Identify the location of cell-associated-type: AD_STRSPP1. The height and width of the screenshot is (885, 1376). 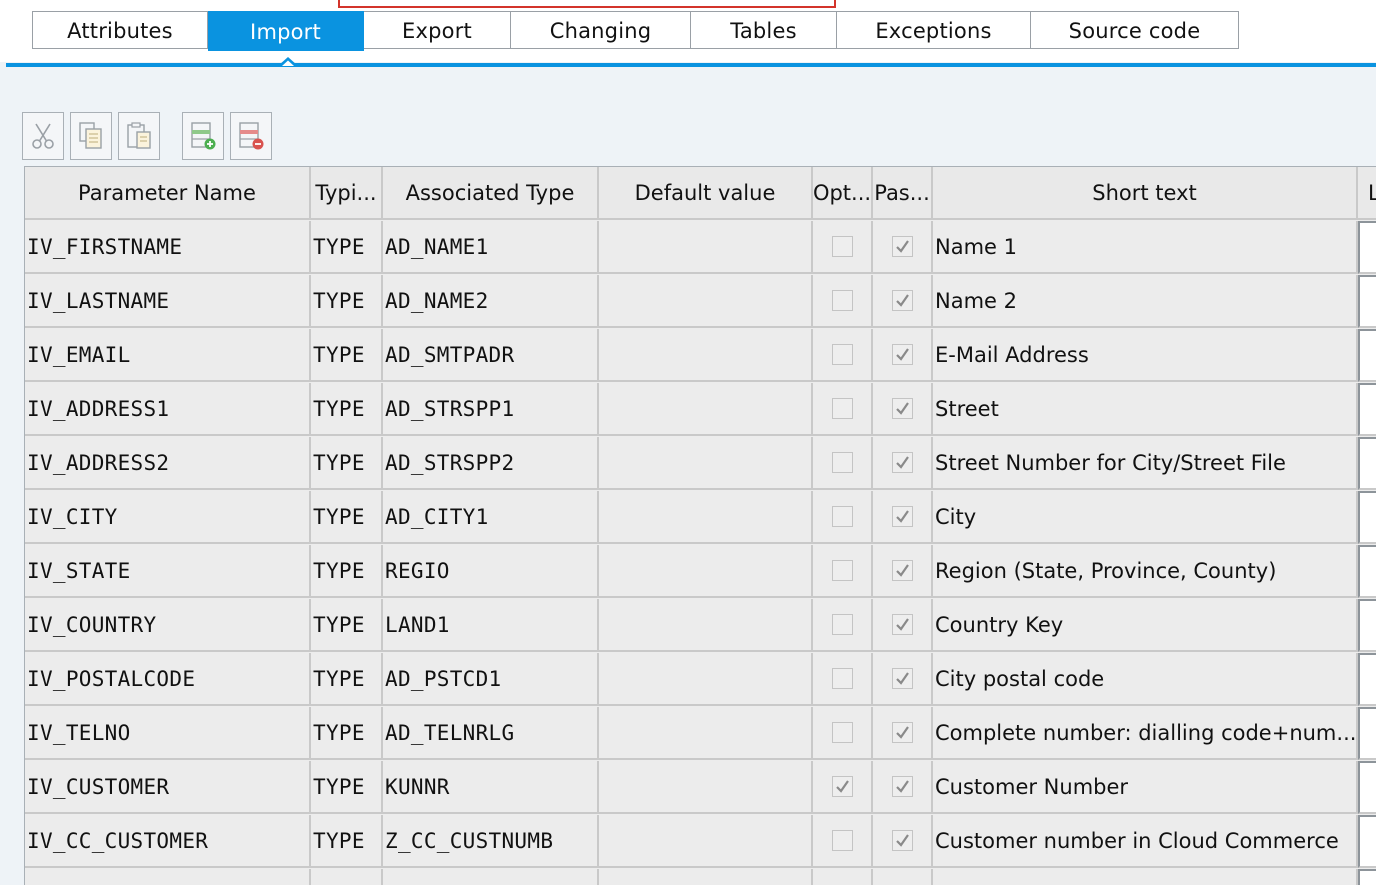
(491, 409).